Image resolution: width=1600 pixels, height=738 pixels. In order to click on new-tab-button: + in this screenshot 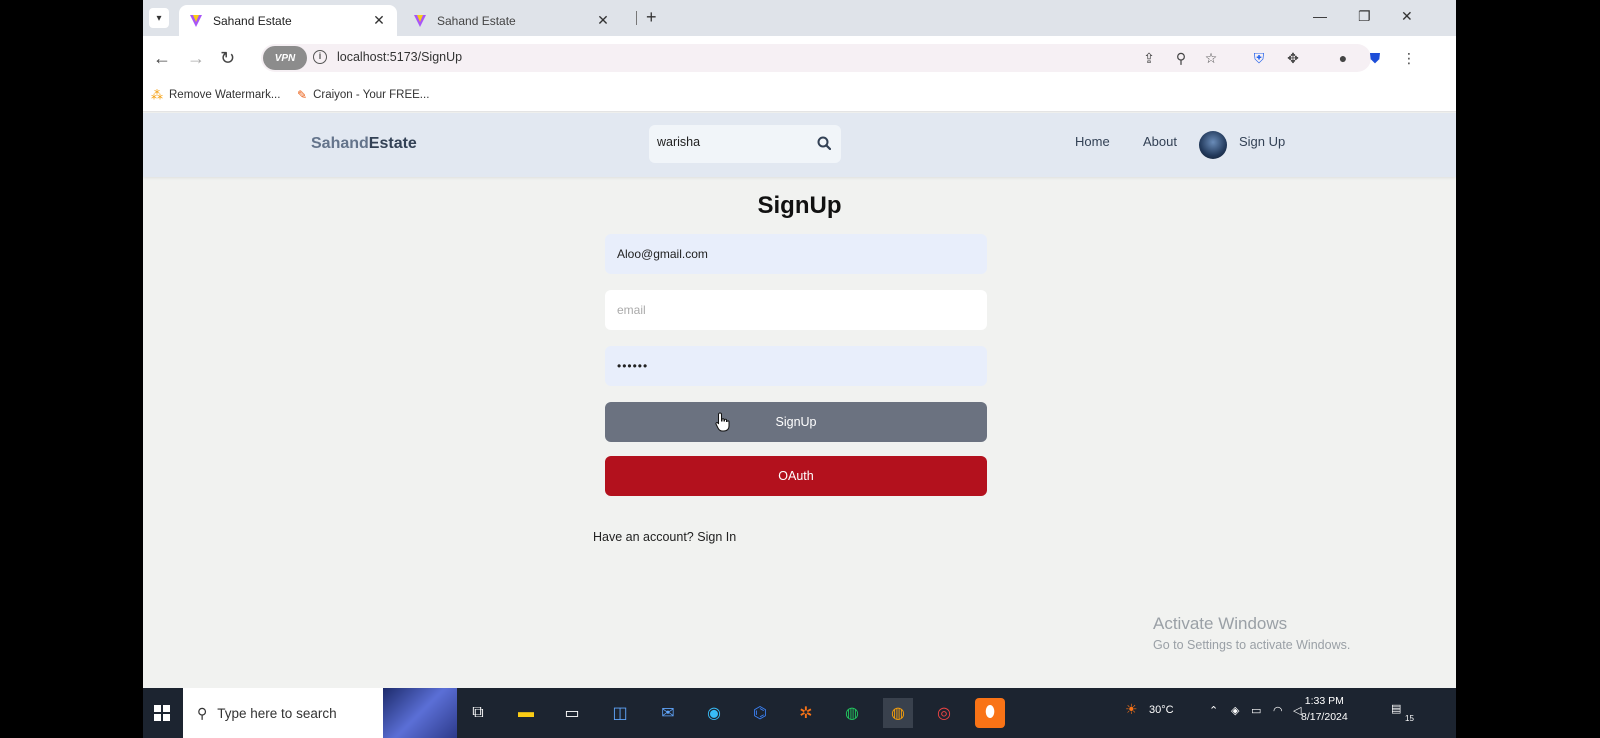, I will do `click(651, 17)`.